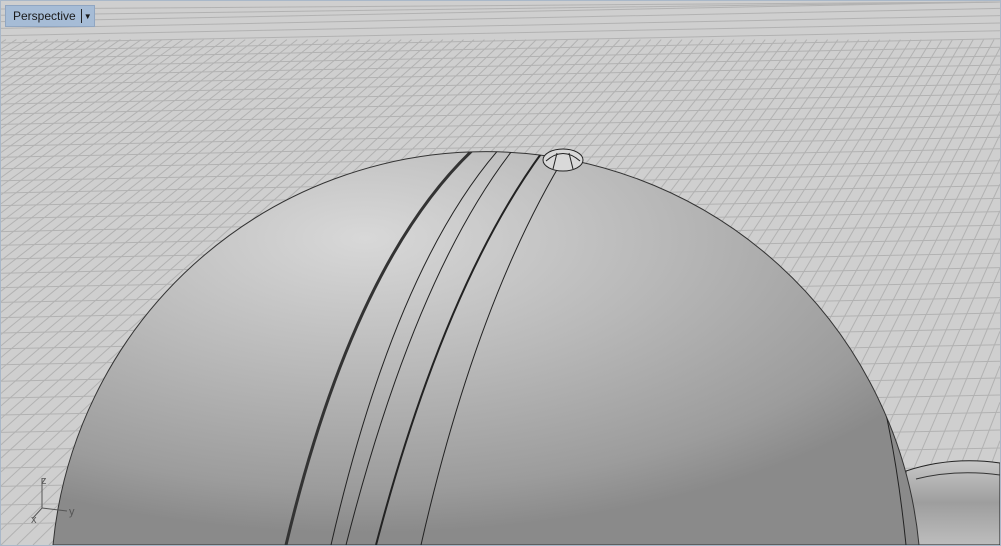  Describe the element at coordinates (563, 160) in the screenshot. I see `knob-feature` at that location.